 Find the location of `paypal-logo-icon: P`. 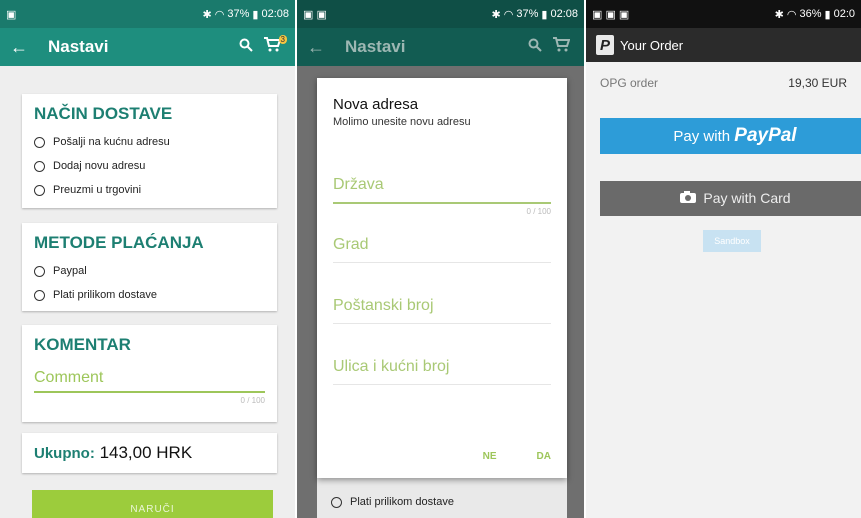

paypal-logo-icon: P is located at coordinates (605, 45).